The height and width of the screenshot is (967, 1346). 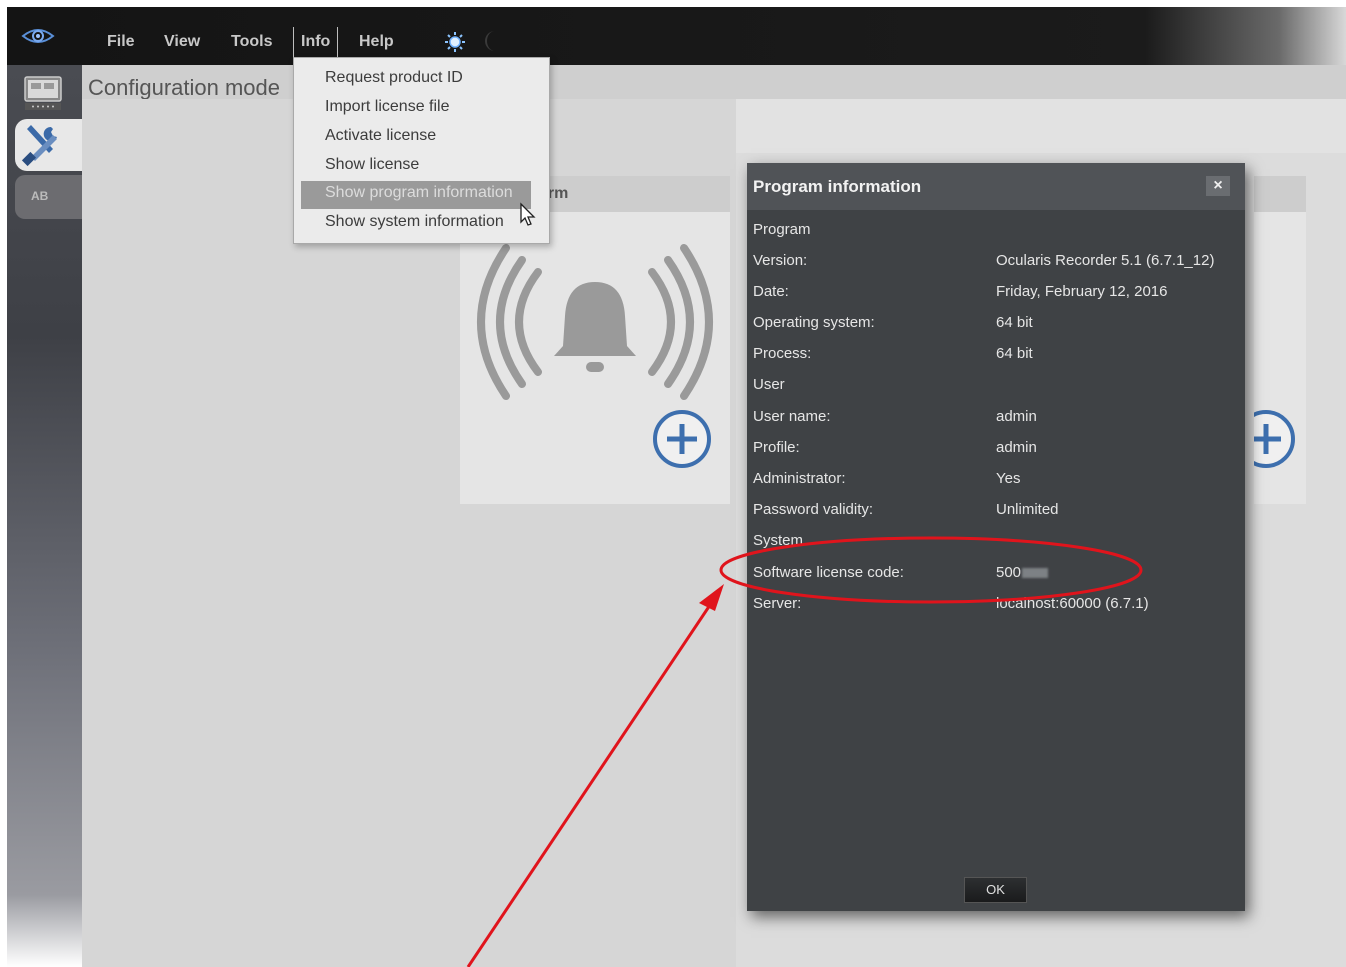 I want to click on annotation-arrow-line, so click(x=590, y=784).